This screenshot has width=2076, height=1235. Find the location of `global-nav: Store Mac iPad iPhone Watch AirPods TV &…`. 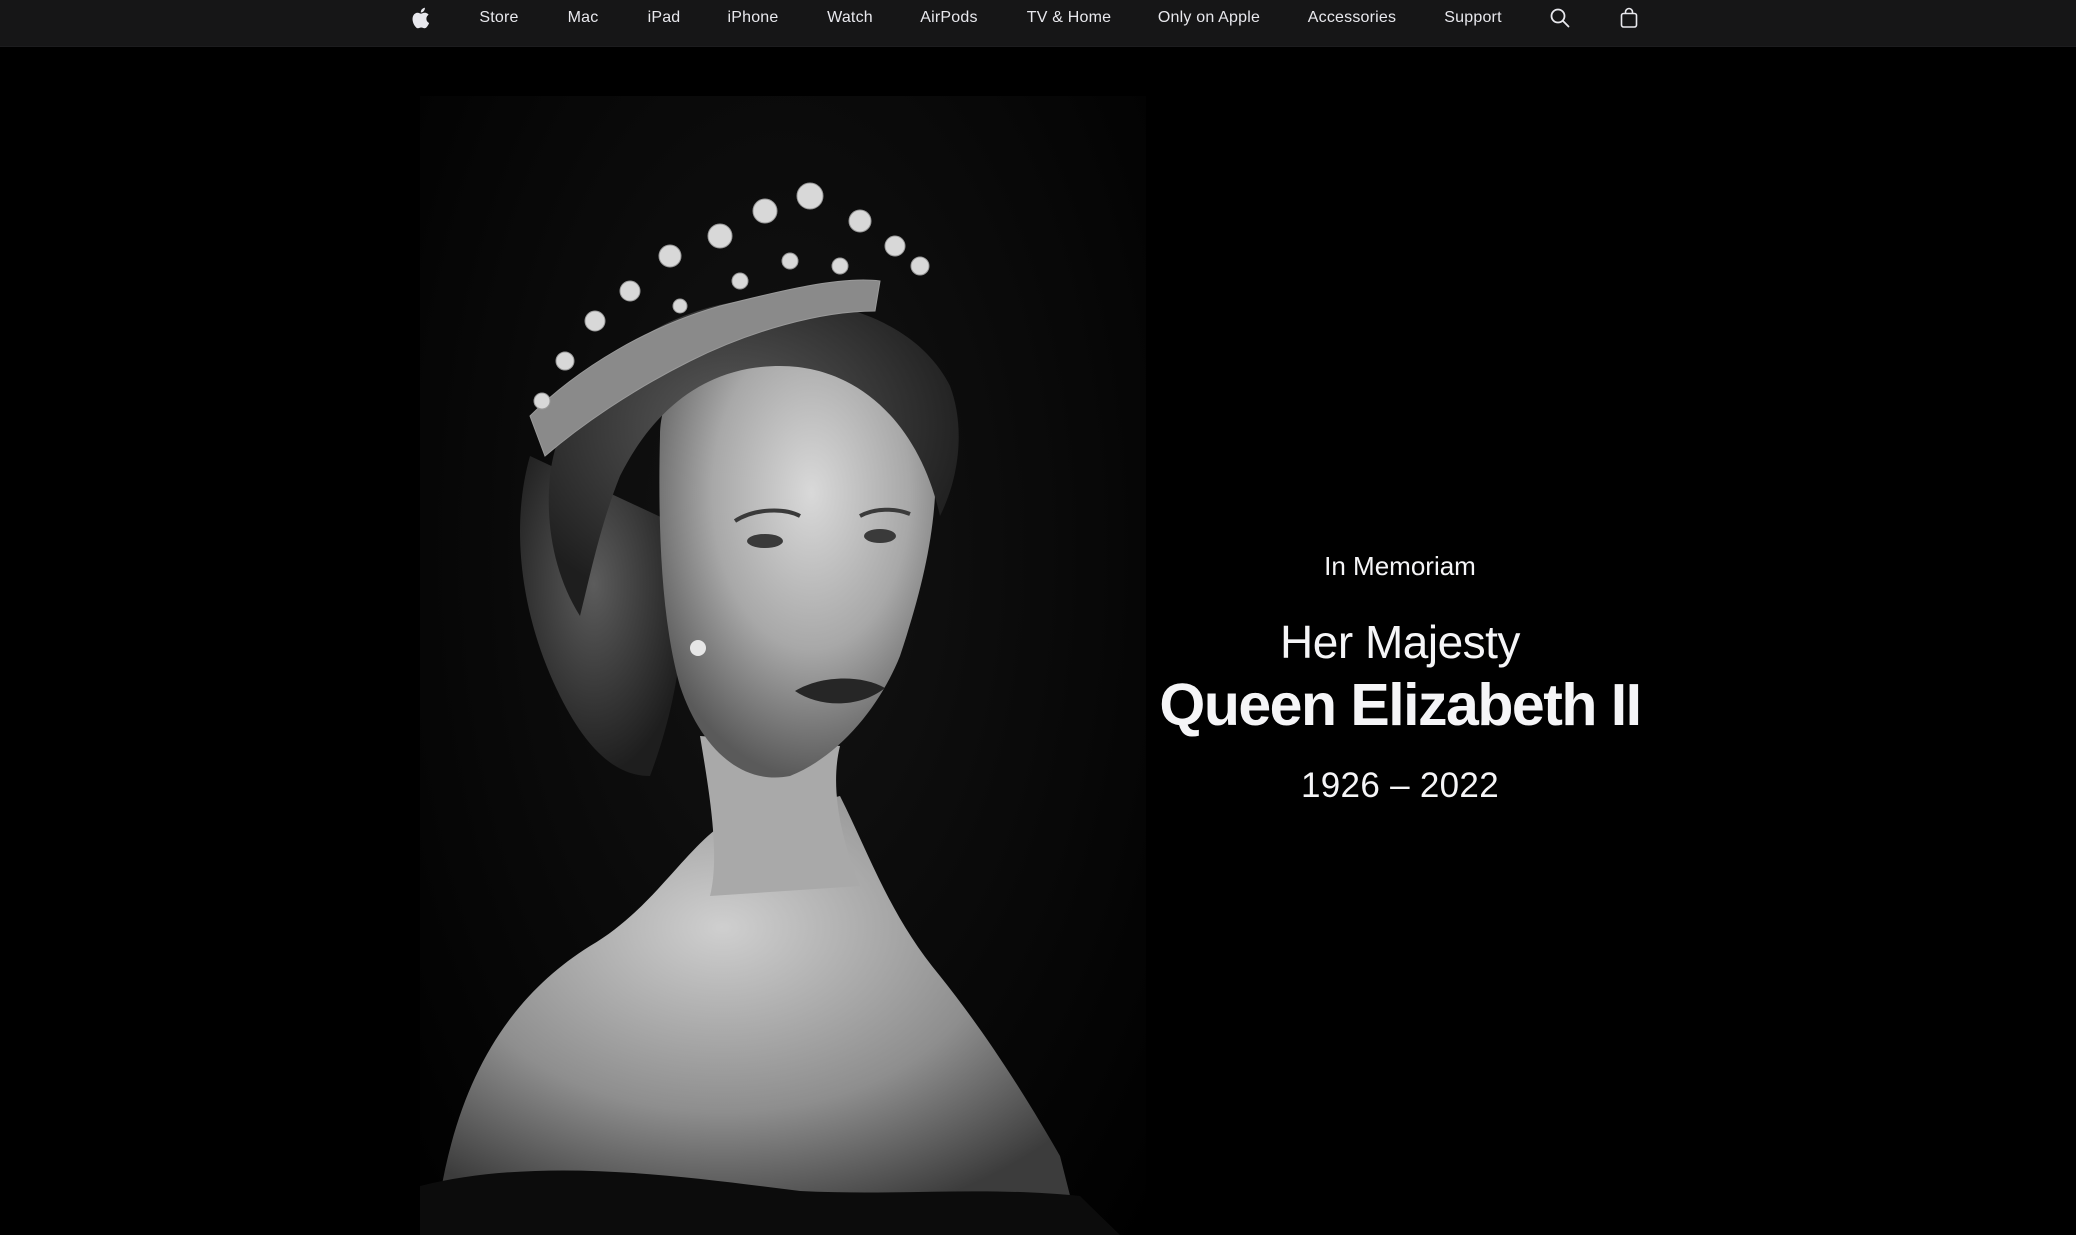

global-nav: Store Mac iPad iPhone Watch AirPods TV &… is located at coordinates (1038, 23).